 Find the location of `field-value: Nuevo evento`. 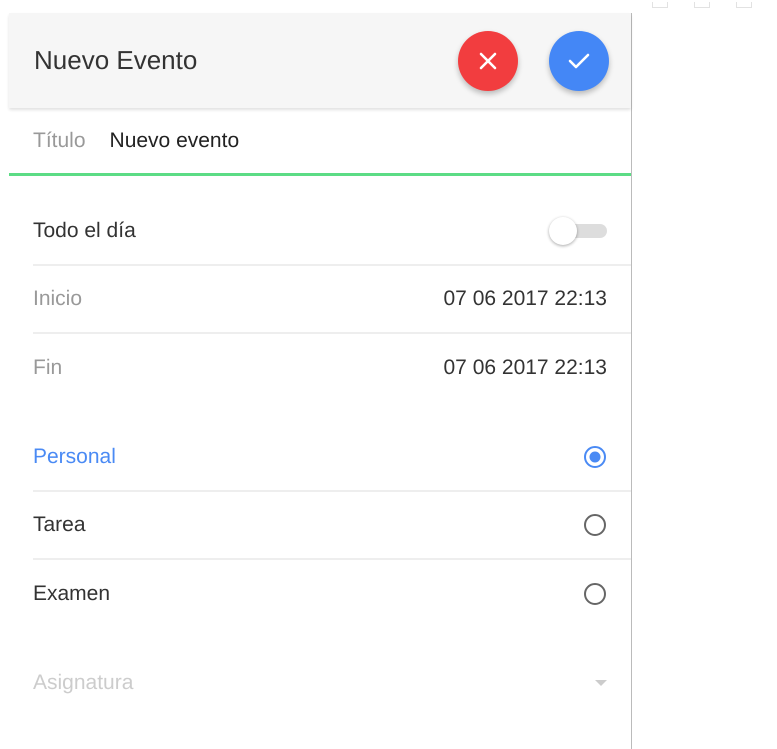

field-value: Nuevo evento is located at coordinates (175, 140).